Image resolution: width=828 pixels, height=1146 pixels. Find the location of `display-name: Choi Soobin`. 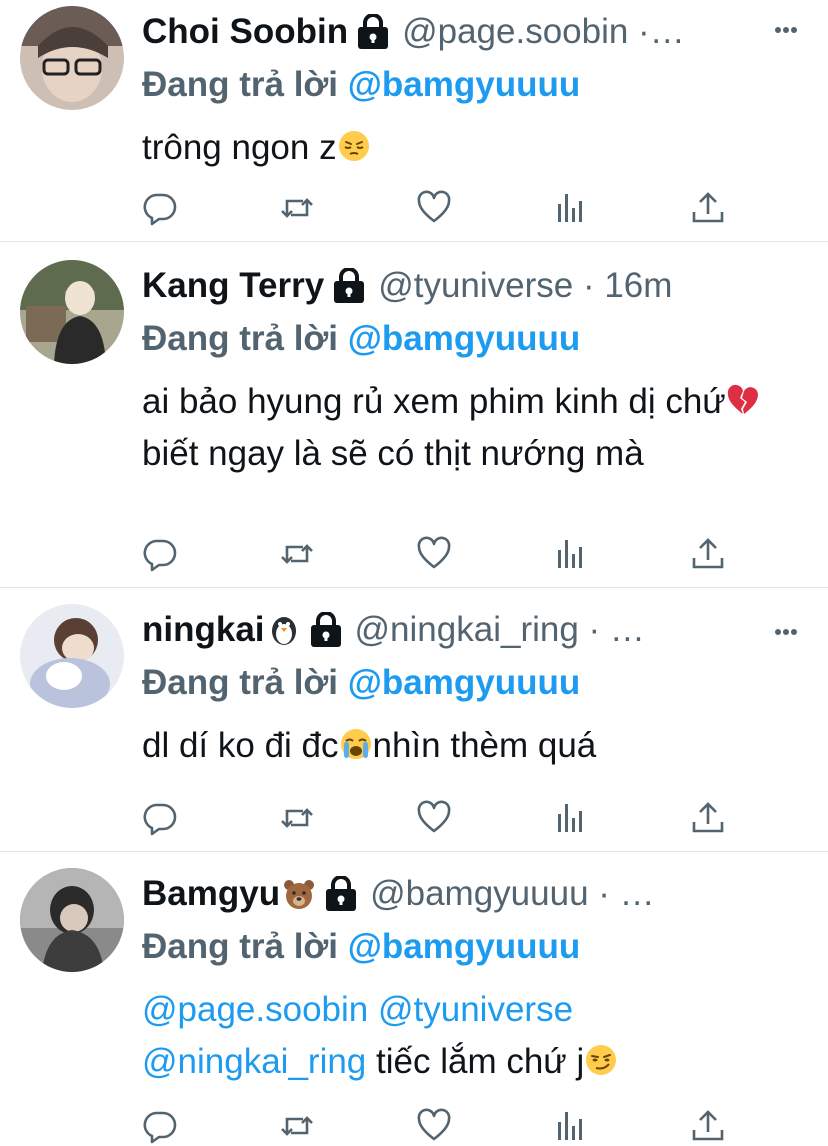

display-name: Choi Soobin is located at coordinates (245, 32).